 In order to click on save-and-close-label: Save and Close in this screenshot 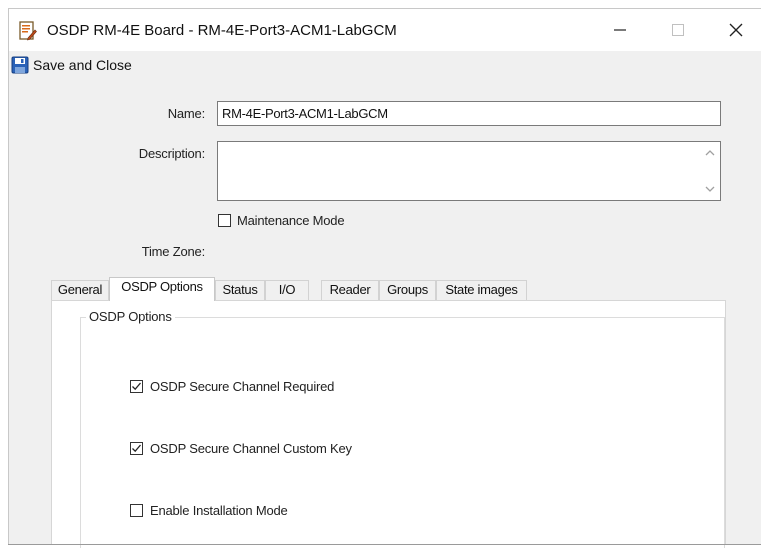, I will do `click(82, 65)`.